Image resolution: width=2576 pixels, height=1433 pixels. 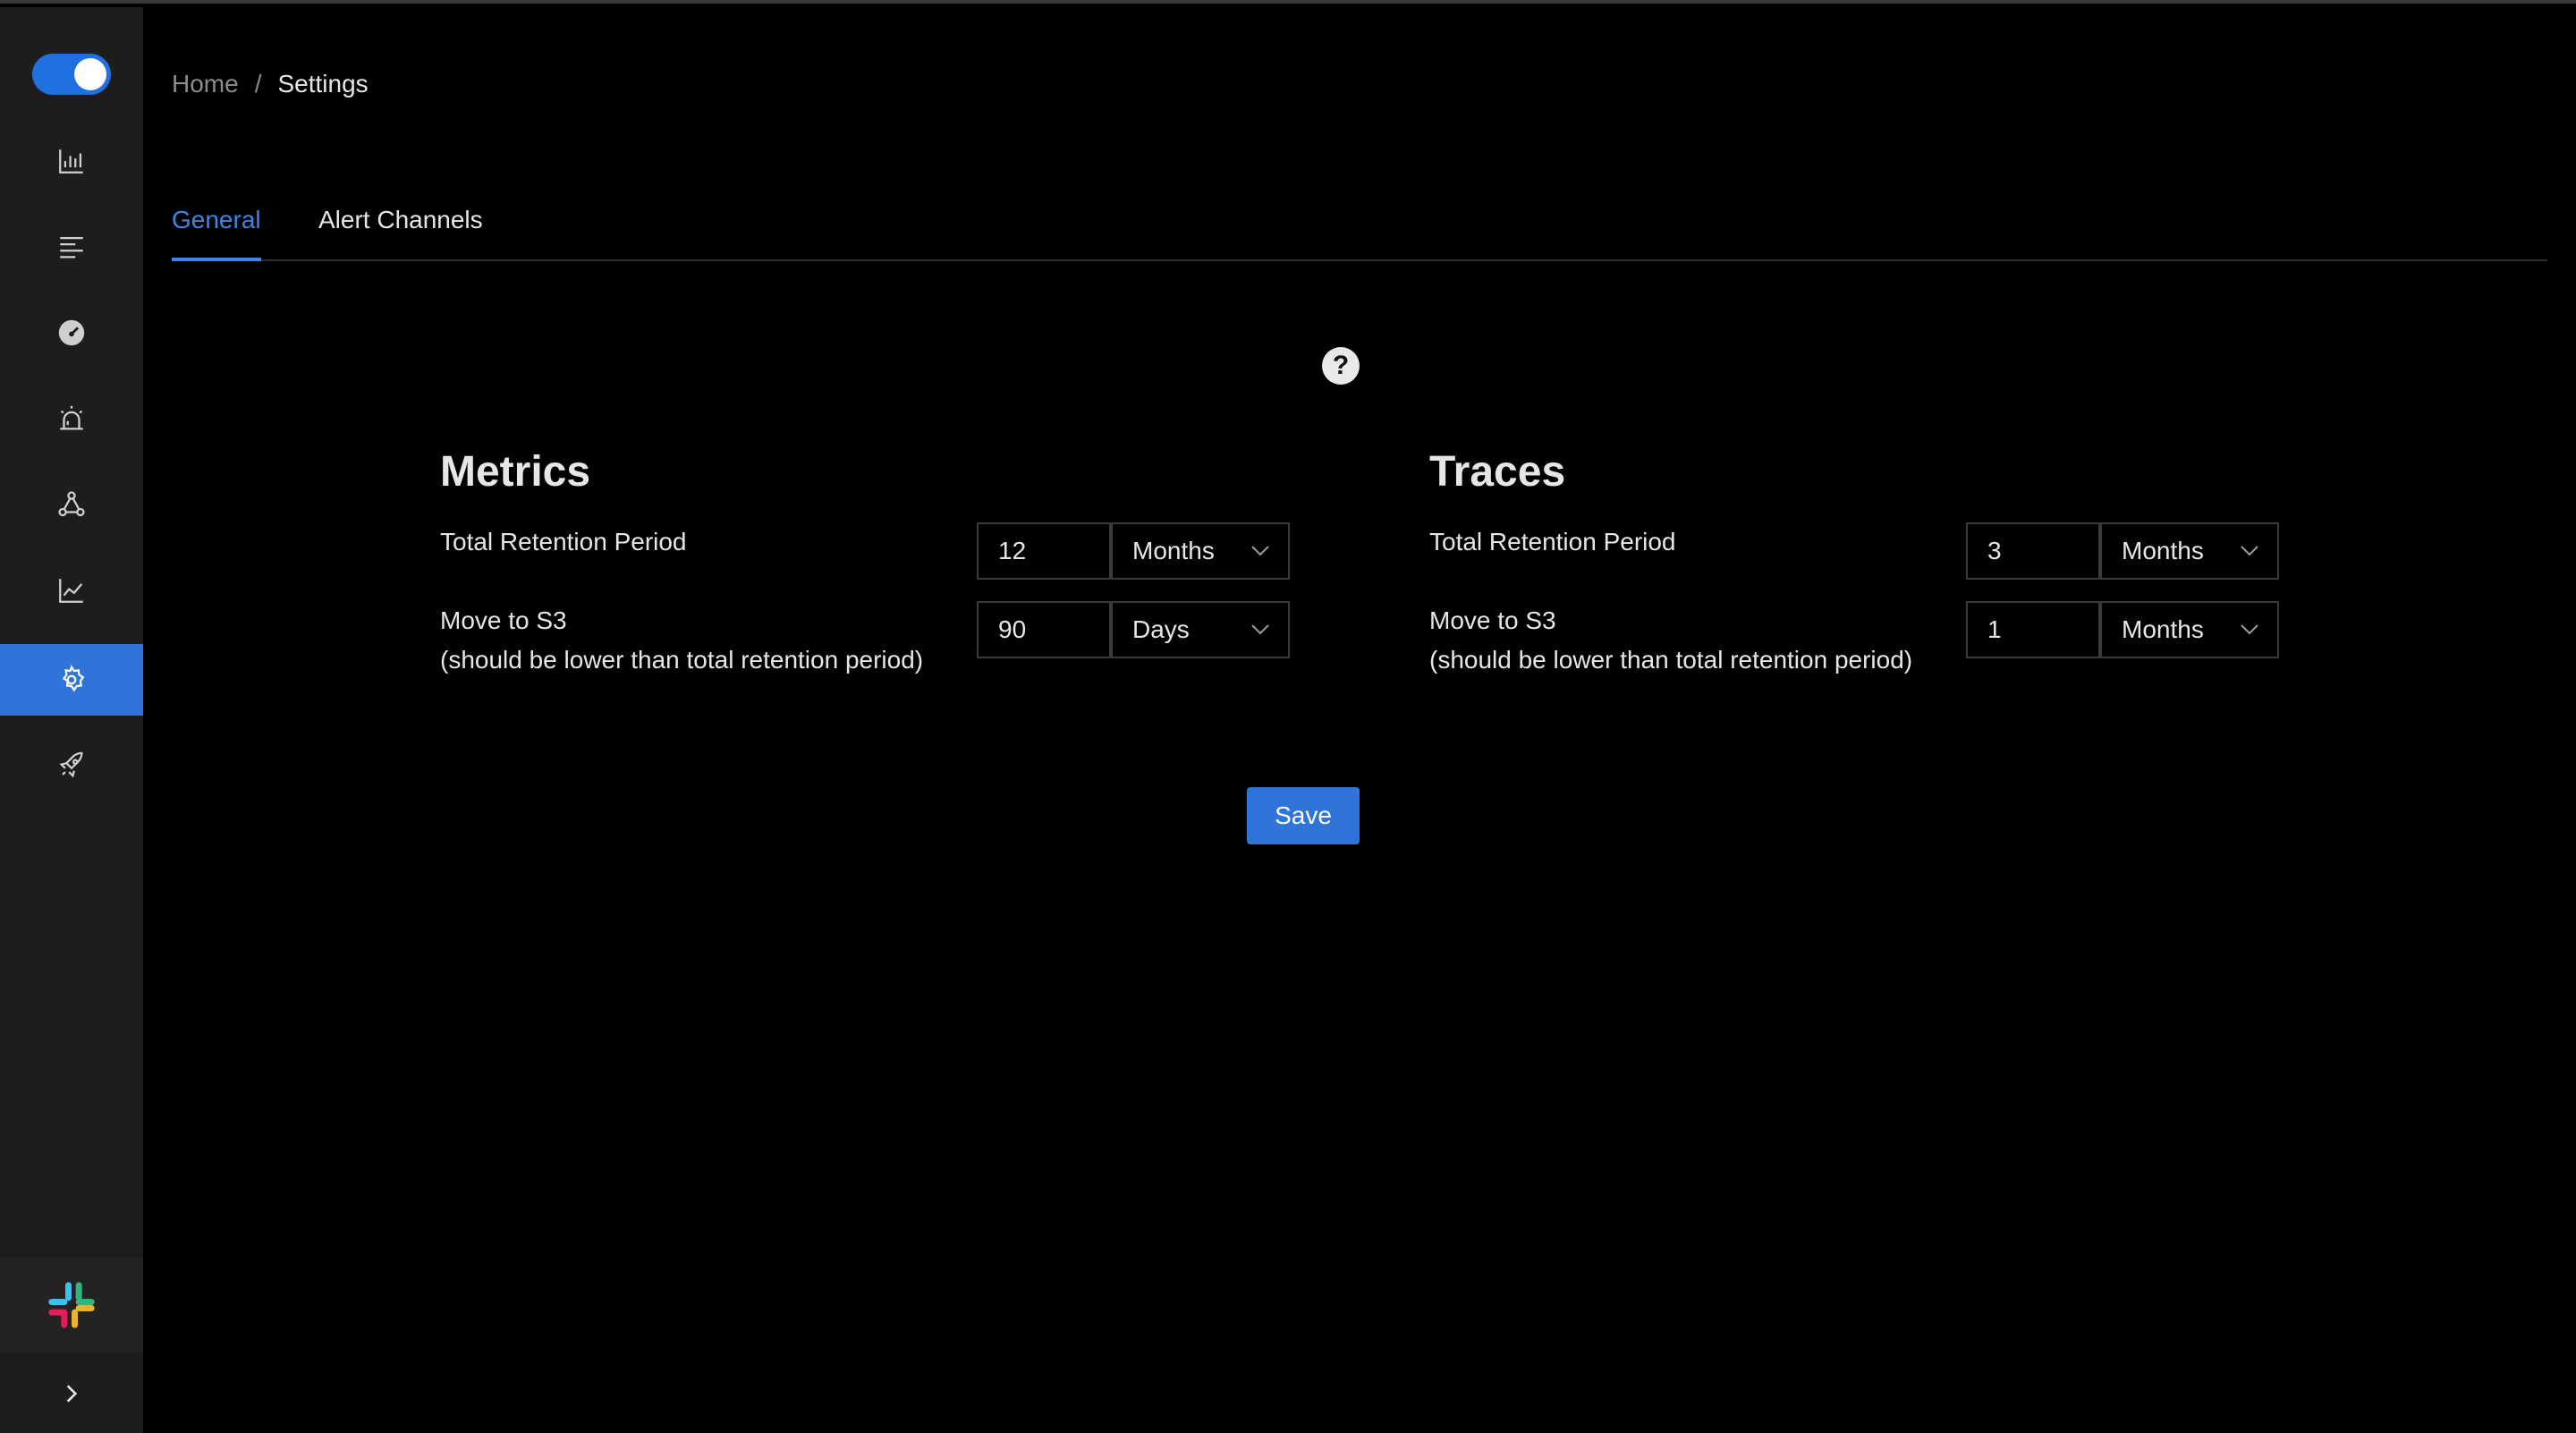 I want to click on traces-s3-input: 1, so click(x=2033, y=629).